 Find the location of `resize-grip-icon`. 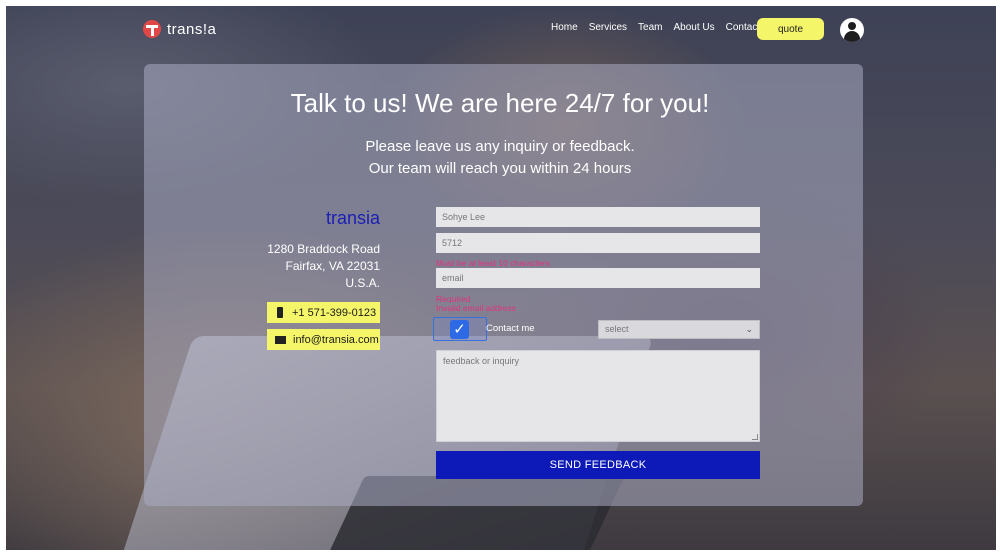

resize-grip-icon is located at coordinates (755, 437).